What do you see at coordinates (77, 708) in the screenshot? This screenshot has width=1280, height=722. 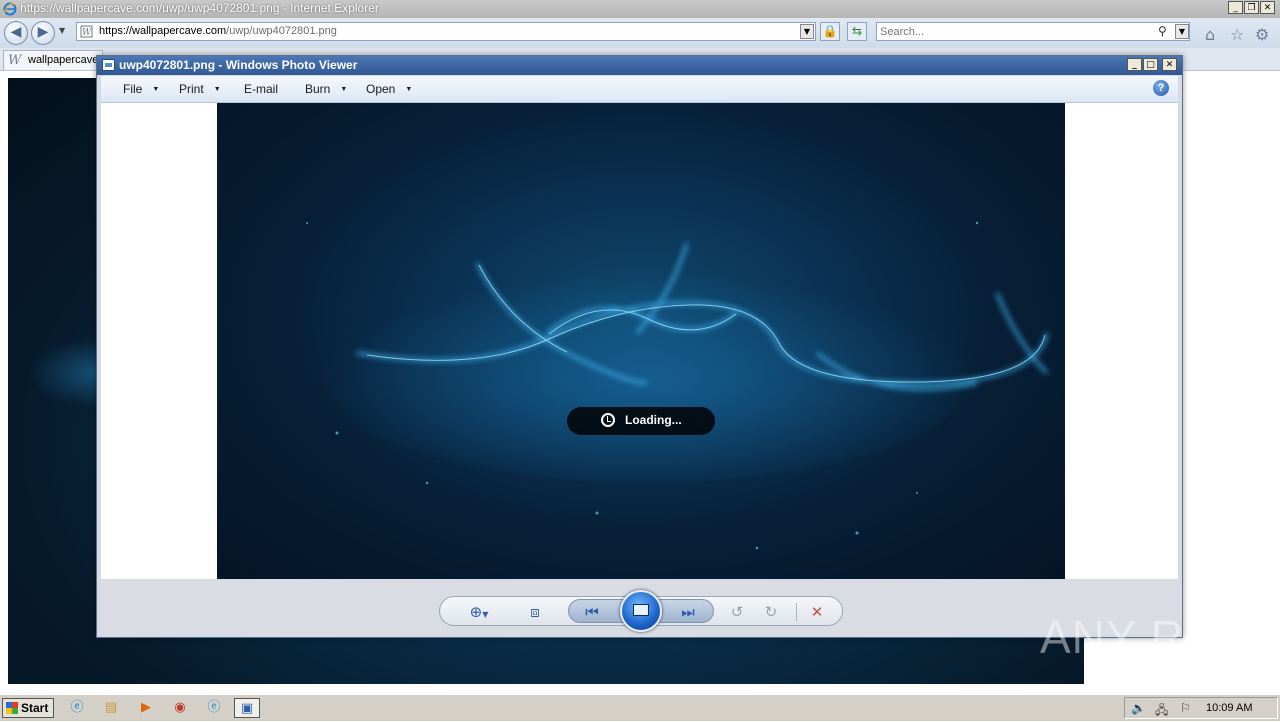 I see `taskbar-ie-icon: ⓔ` at bounding box center [77, 708].